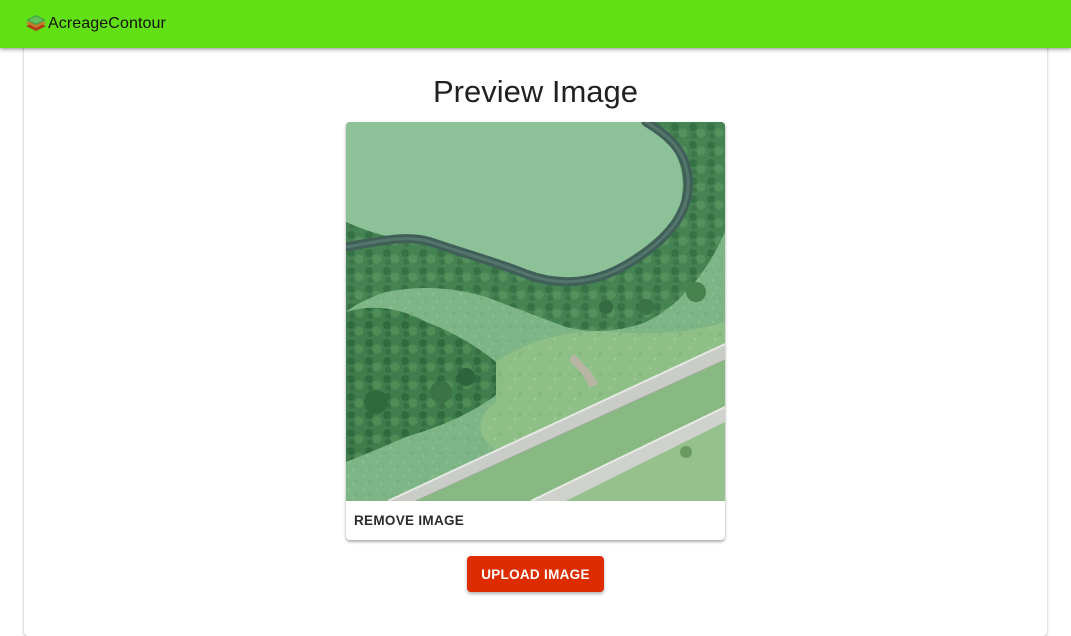 The width and height of the screenshot is (1071, 636). Describe the element at coordinates (36, 23) in the screenshot. I see `layered-land-icon` at that location.